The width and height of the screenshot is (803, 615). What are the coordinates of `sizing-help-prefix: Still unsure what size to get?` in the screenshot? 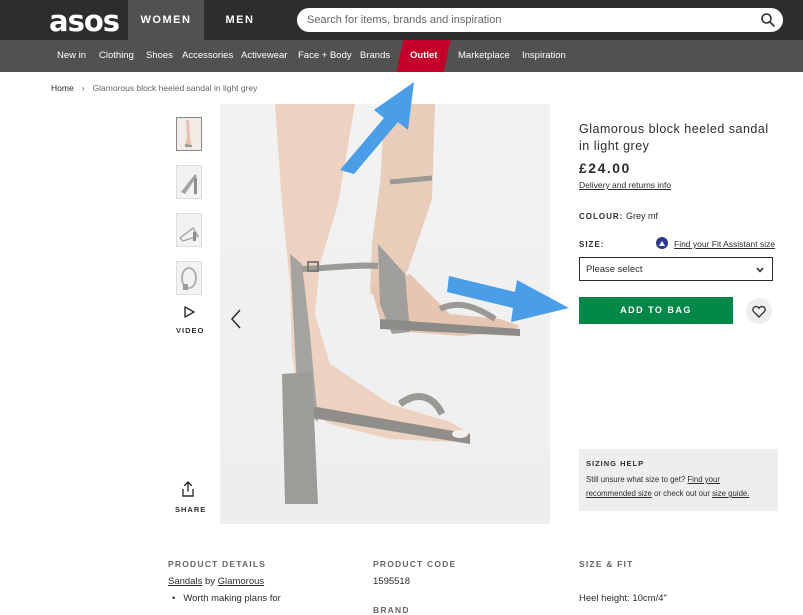 It's located at (636, 479).